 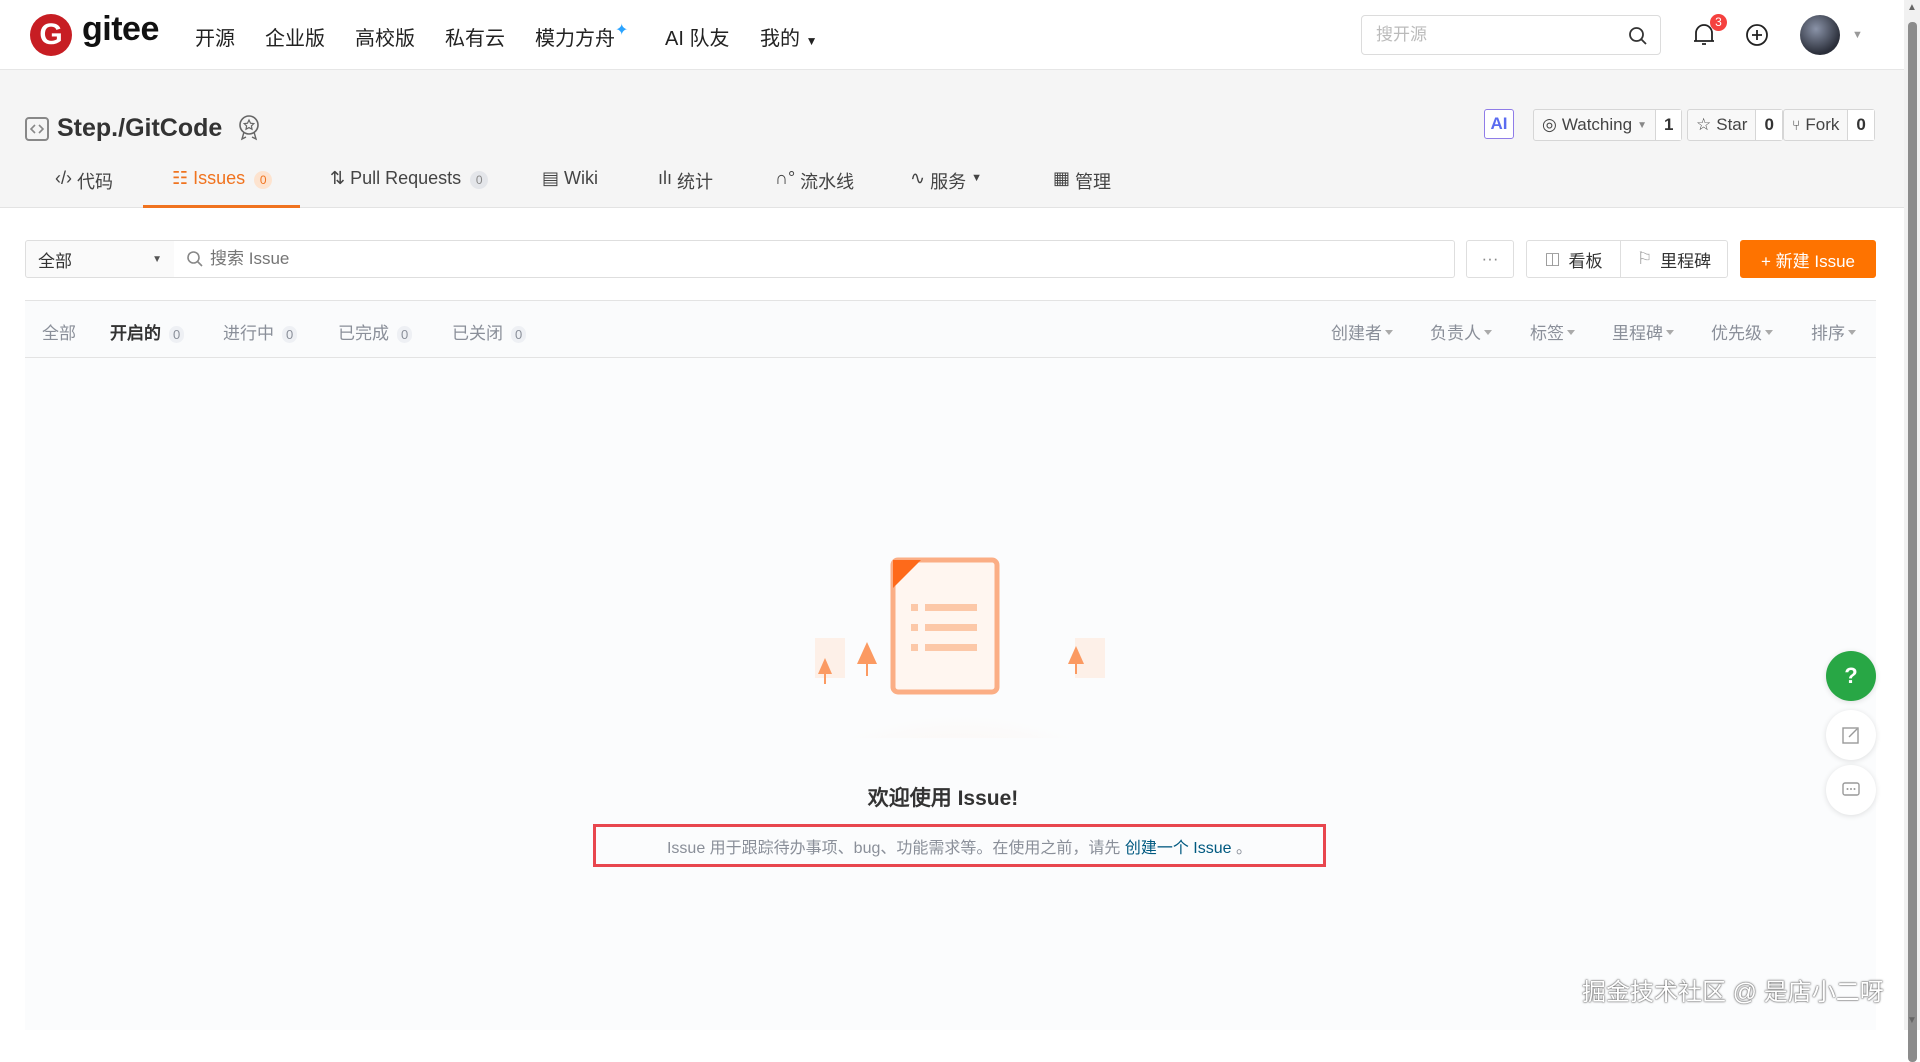 What do you see at coordinates (1768, 125) in the screenshot?
I see `star-count: 0` at bounding box center [1768, 125].